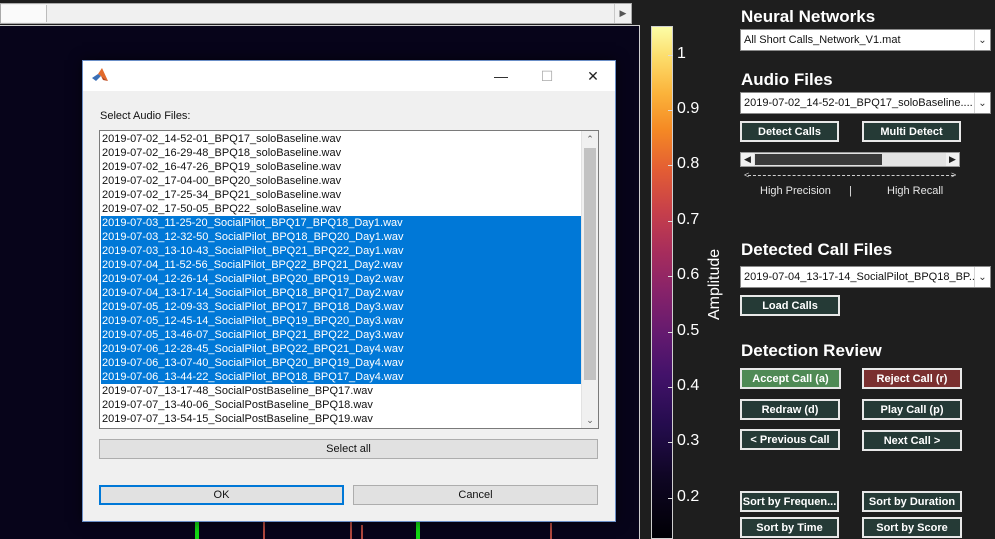  I want to click on ok-button: OK, so click(221, 495).